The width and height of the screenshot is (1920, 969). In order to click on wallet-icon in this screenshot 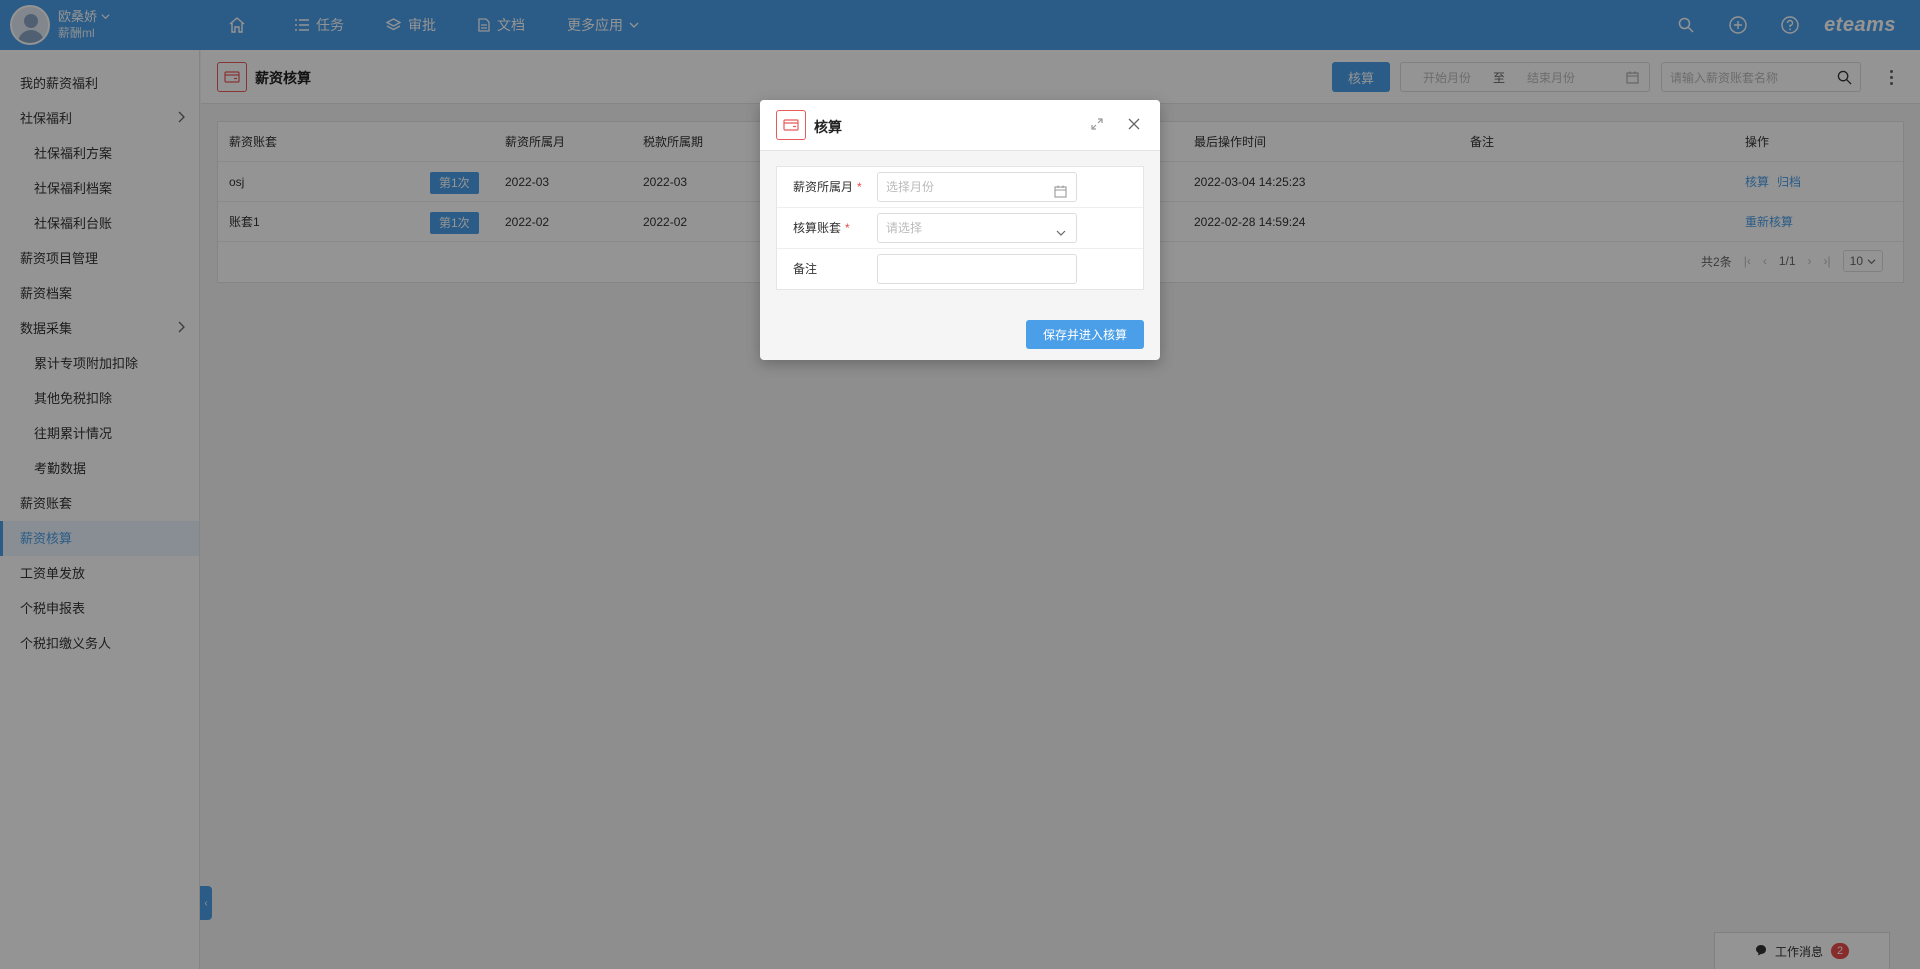, I will do `click(791, 125)`.